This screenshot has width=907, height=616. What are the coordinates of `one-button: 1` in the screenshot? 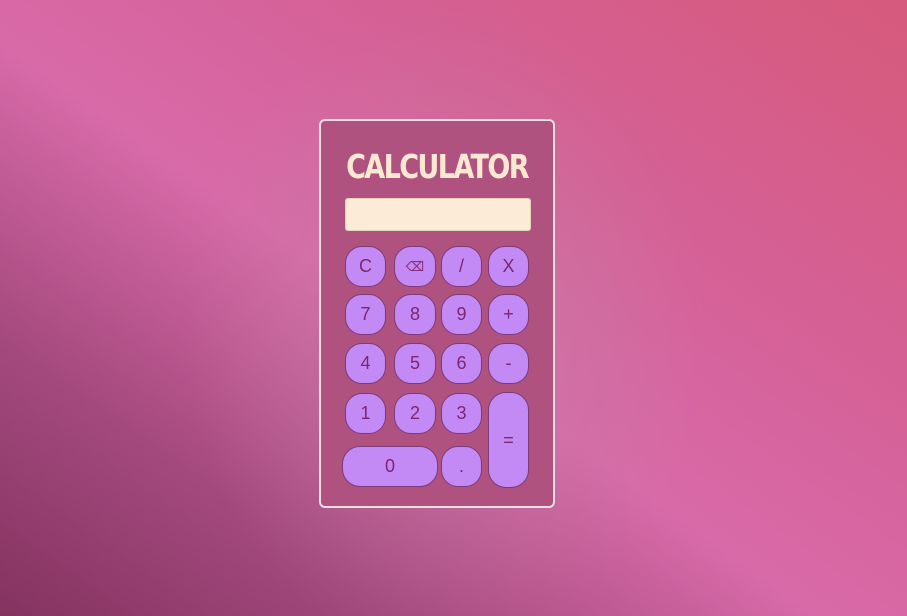 It's located at (365, 413).